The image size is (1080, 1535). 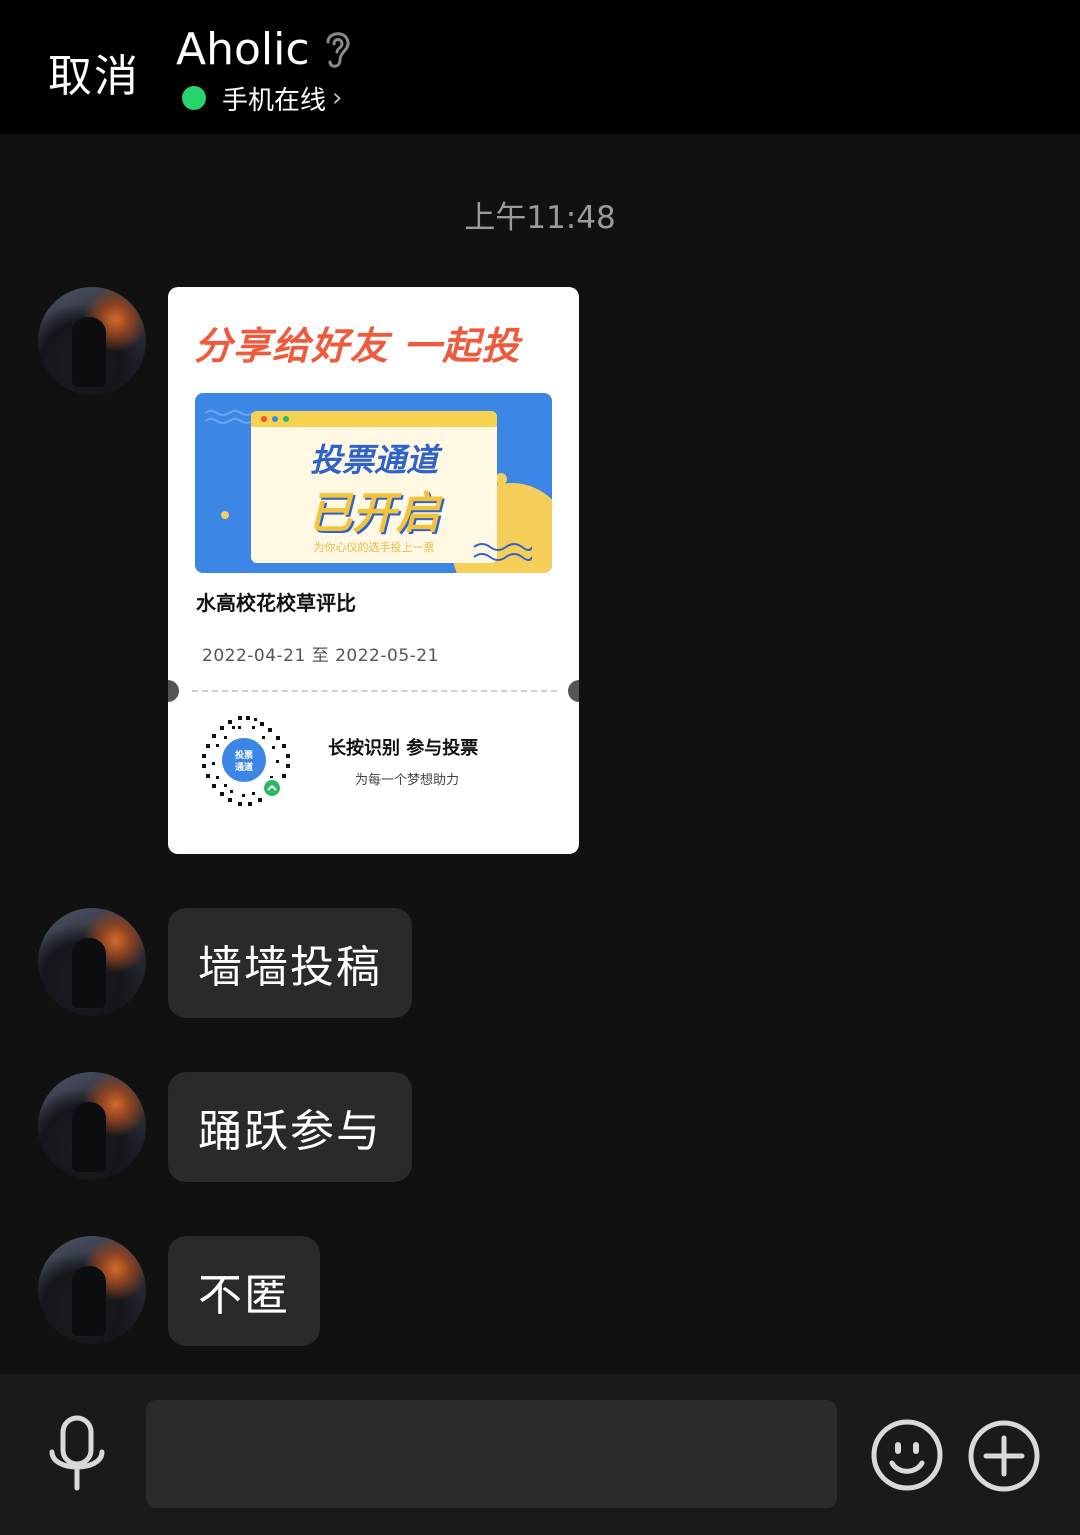 I want to click on vote-banner-image: 投票通道 已开启 为你心仪的选手投上一票, so click(x=373, y=483).